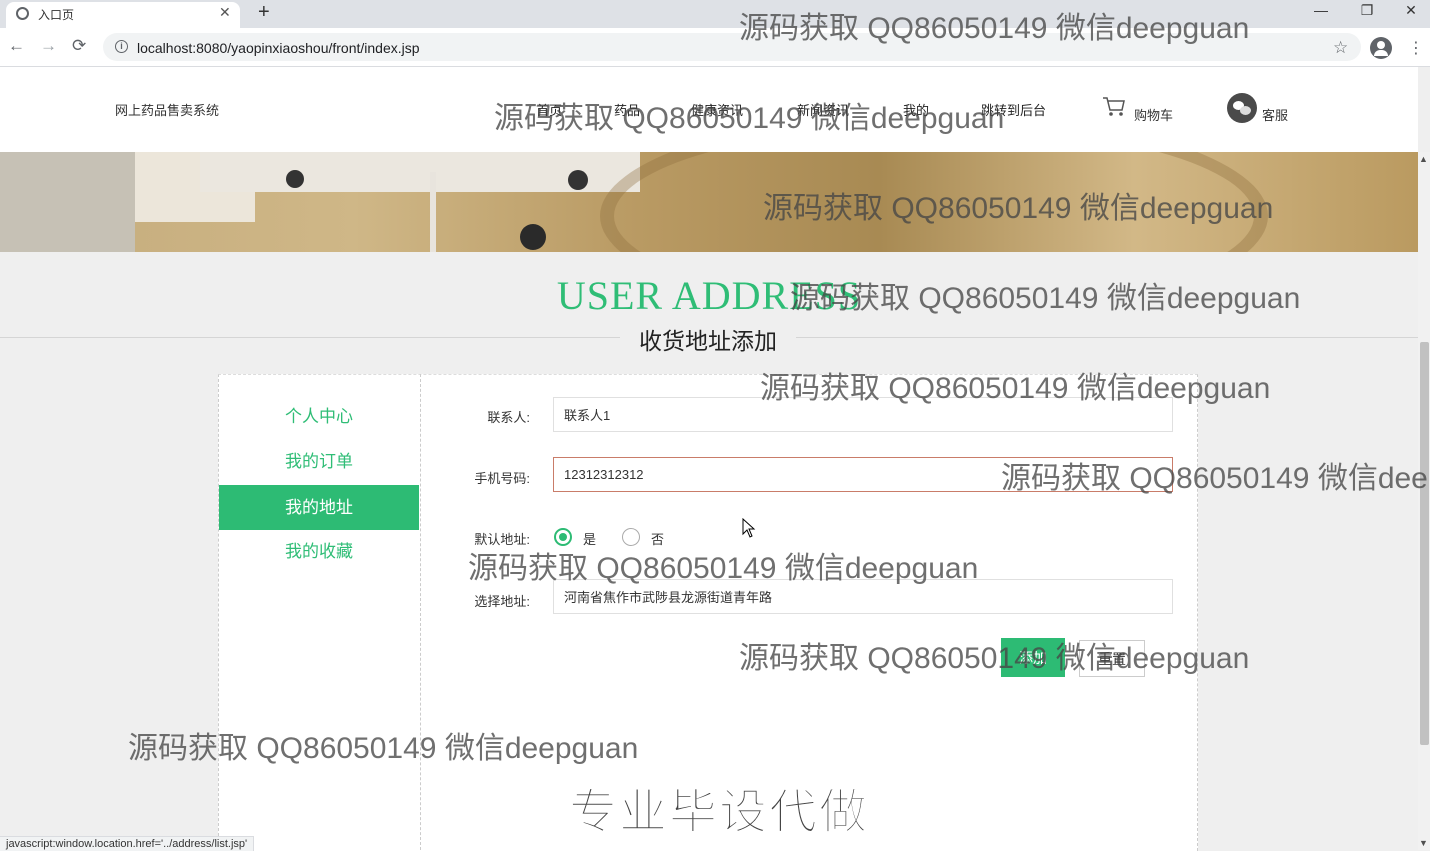  What do you see at coordinates (823, 109) in the screenshot?
I see `nav-news: 新闻资讯` at bounding box center [823, 109].